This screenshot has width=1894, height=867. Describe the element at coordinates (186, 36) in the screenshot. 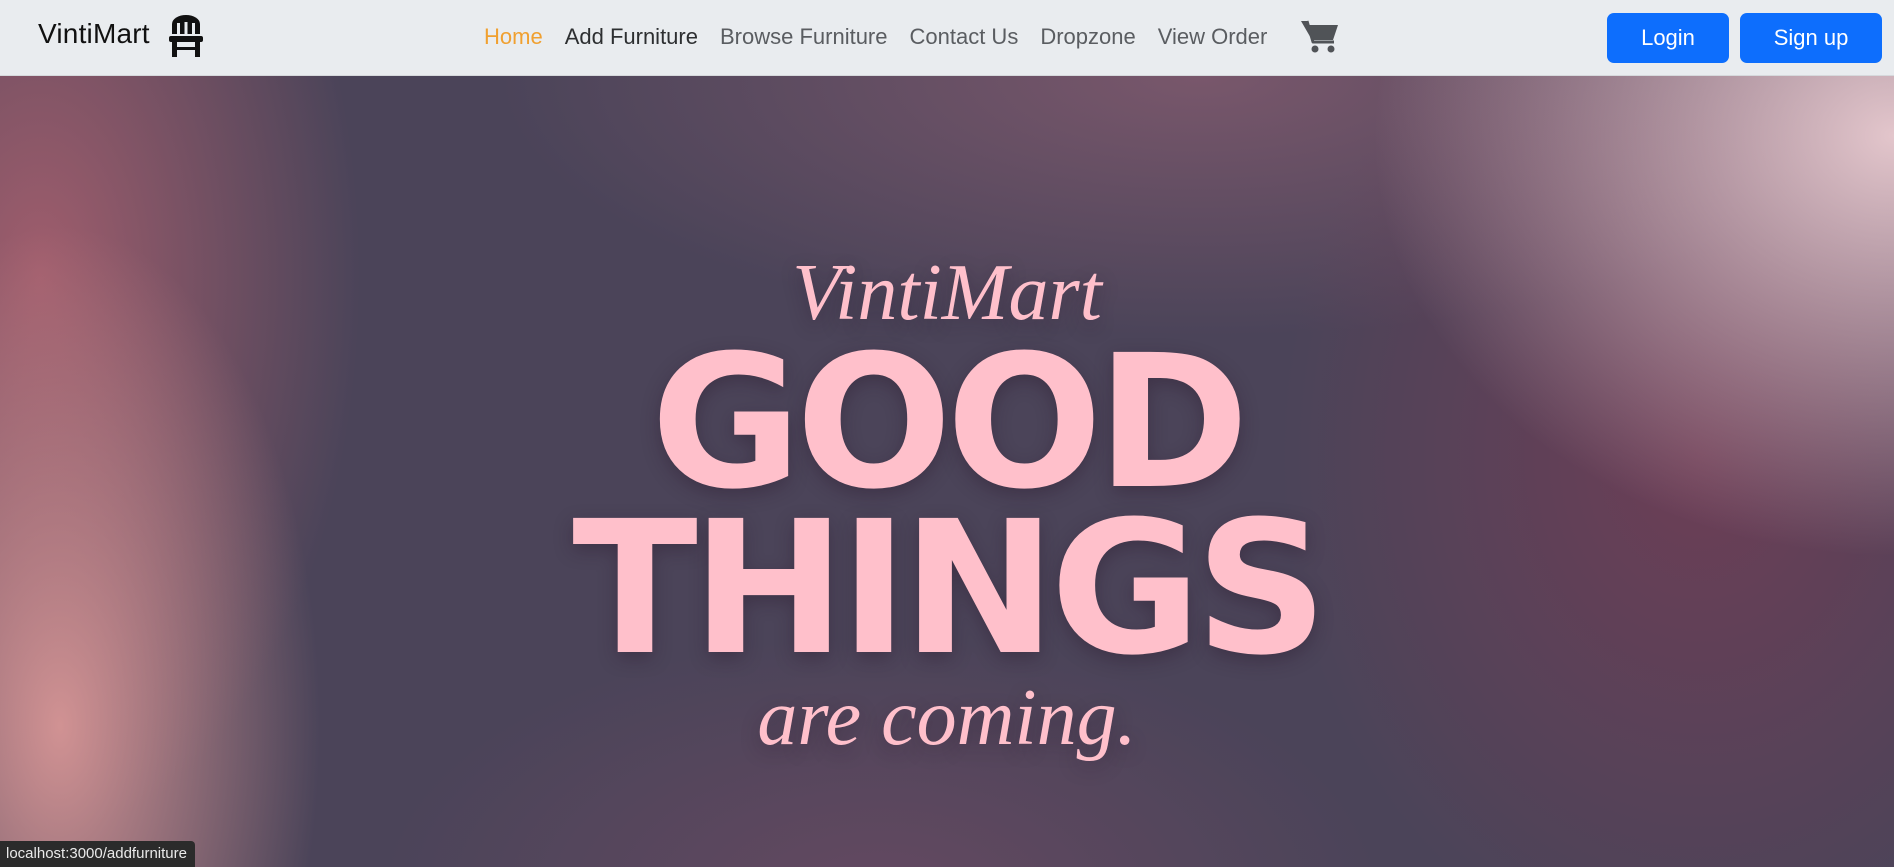

I see `chair-icon` at that location.